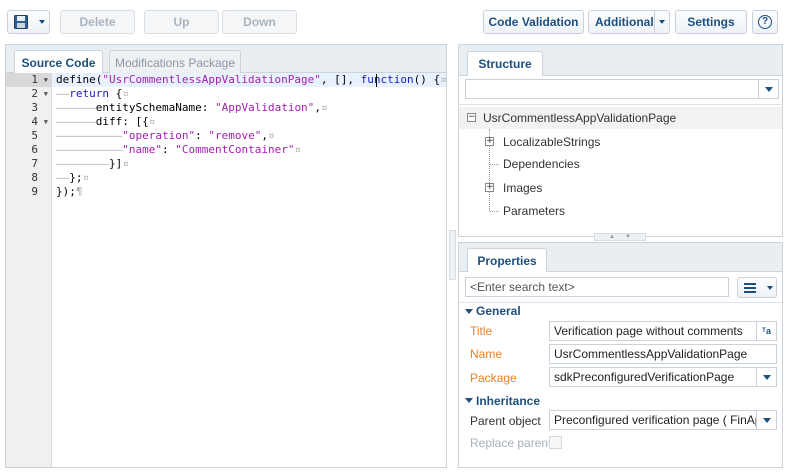 This screenshot has width=788, height=475. What do you see at coordinates (72, 178) in the screenshot?
I see `code-line: ——};¤` at bounding box center [72, 178].